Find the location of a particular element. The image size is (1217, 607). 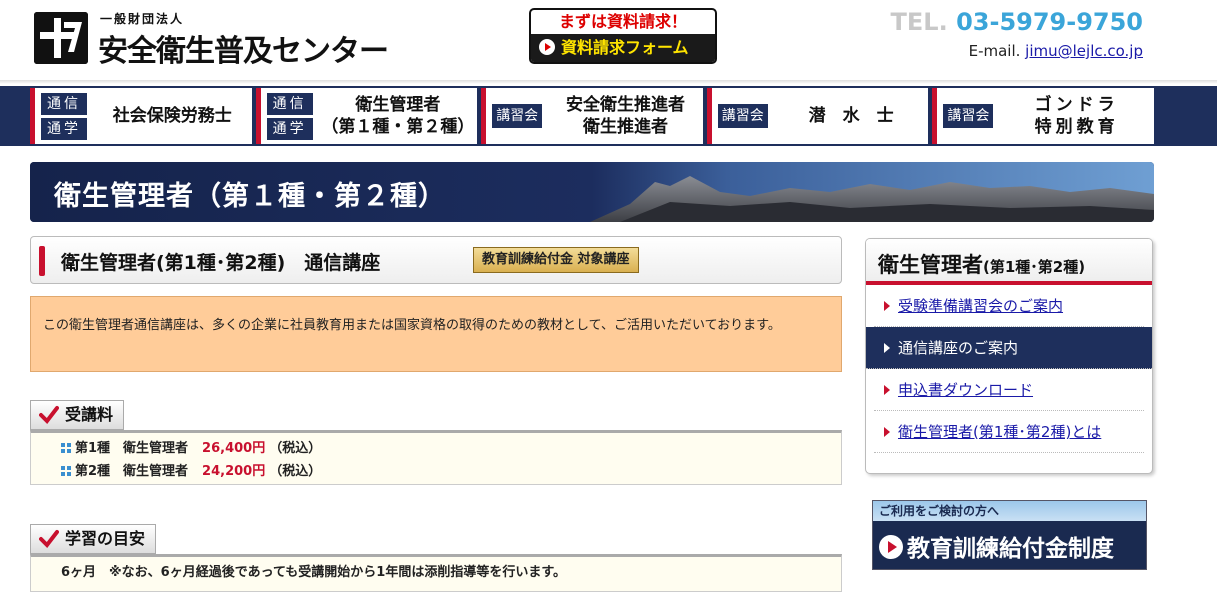

promo-top-text: ご利用をご検討の方へ is located at coordinates (1009, 511).